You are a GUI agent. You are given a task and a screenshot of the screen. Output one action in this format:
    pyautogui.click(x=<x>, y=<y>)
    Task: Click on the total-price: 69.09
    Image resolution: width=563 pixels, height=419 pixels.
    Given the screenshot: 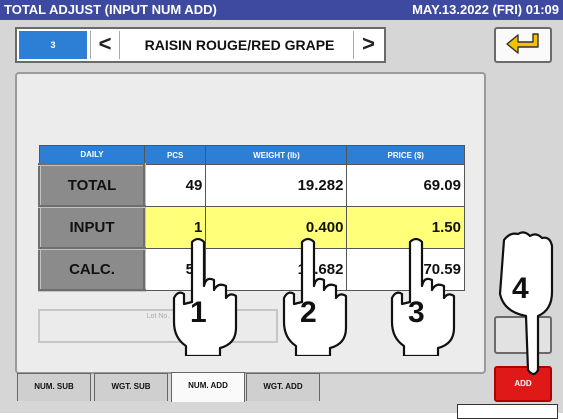 What is the action you would take?
    pyautogui.click(x=405, y=185)
    